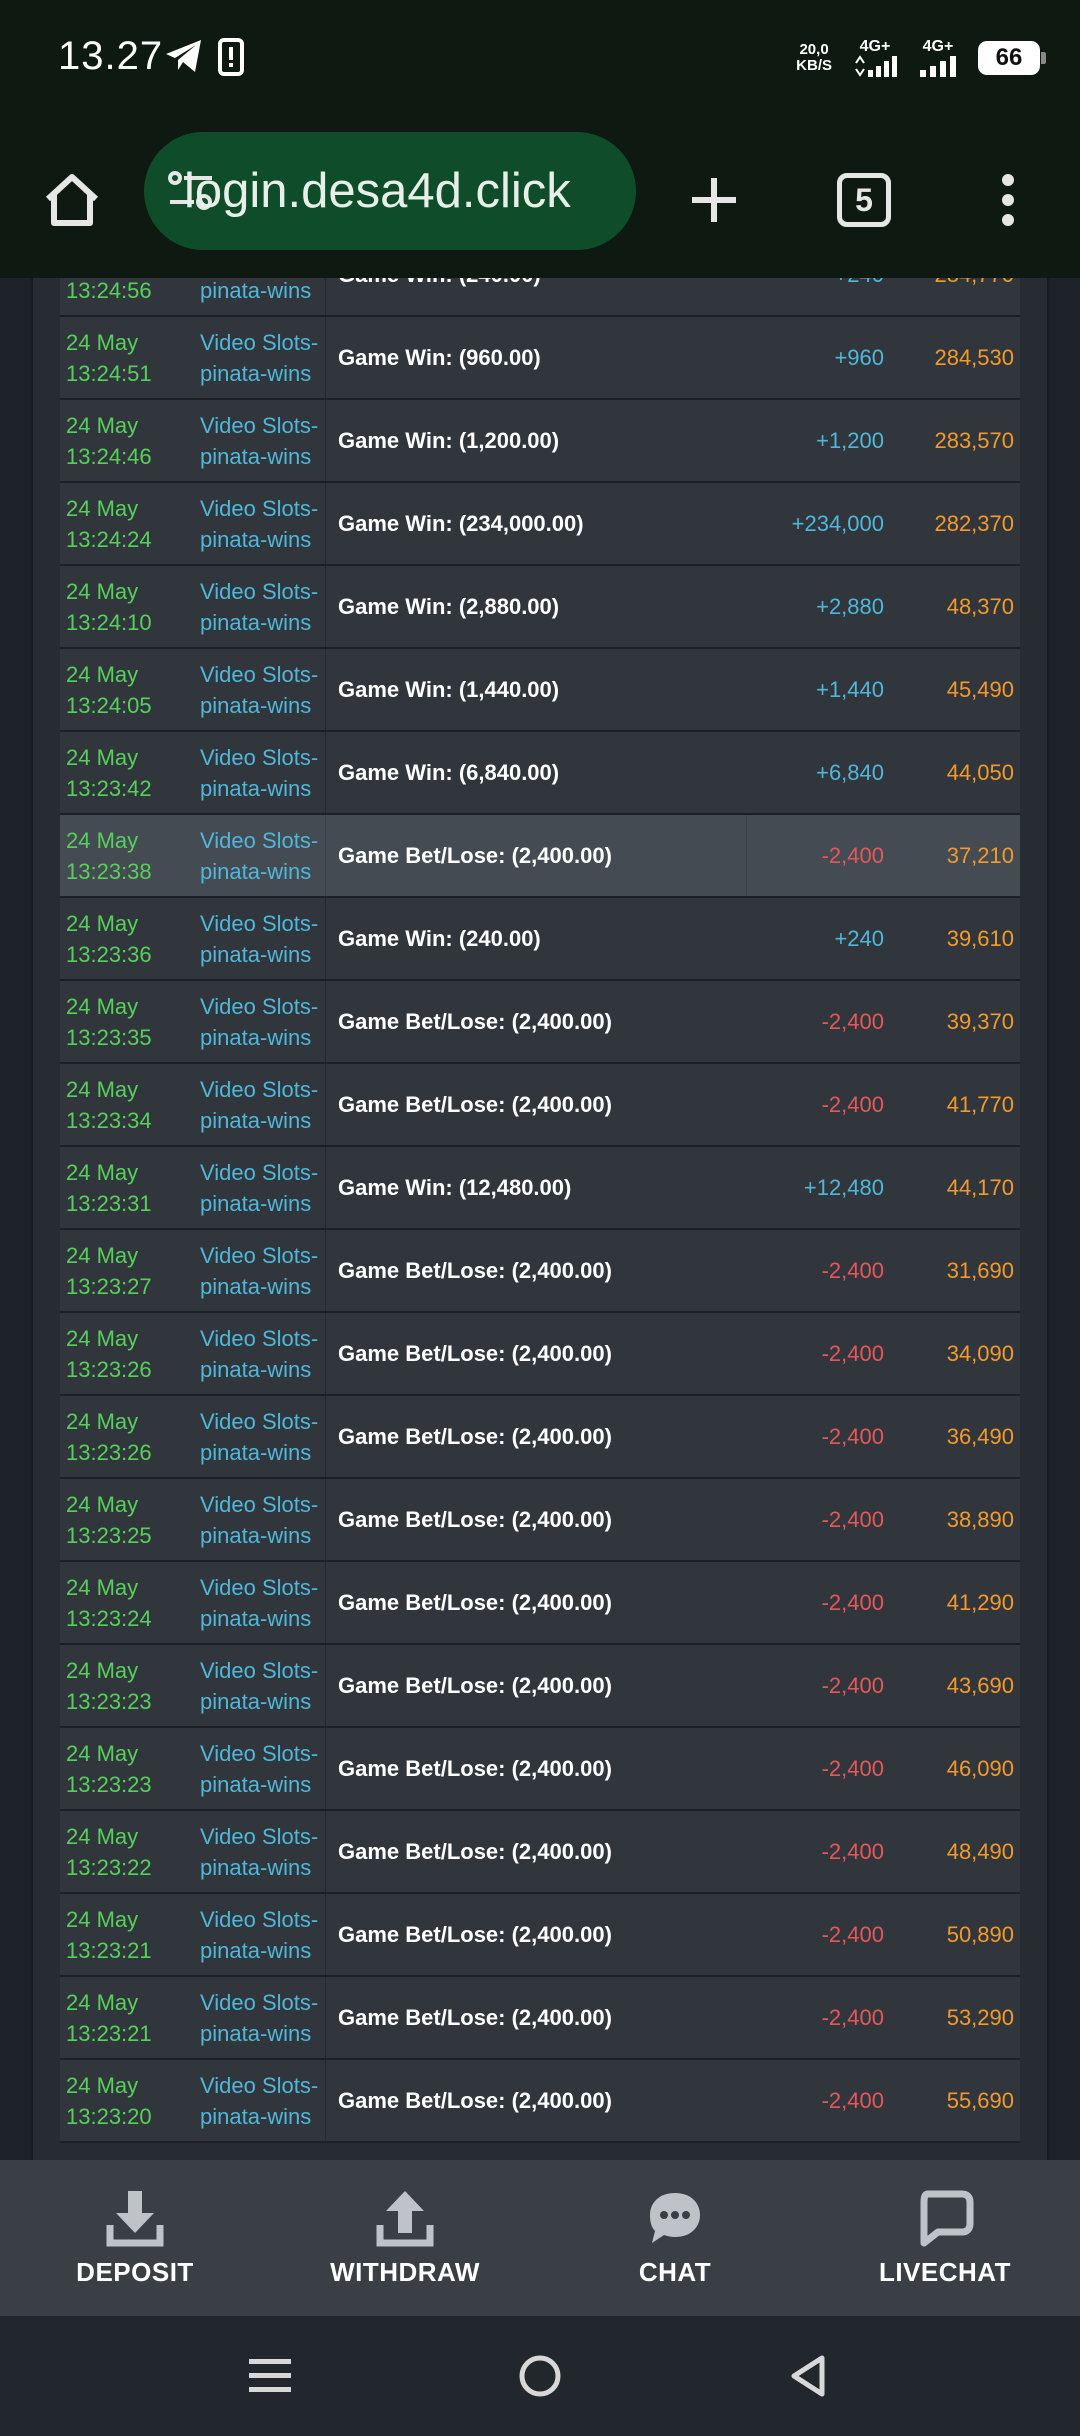 This screenshot has width=1080, height=2436. What do you see at coordinates (128, 856) in the screenshot?
I see `row-datetime: 24 May 13:23:38` at bounding box center [128, 856].